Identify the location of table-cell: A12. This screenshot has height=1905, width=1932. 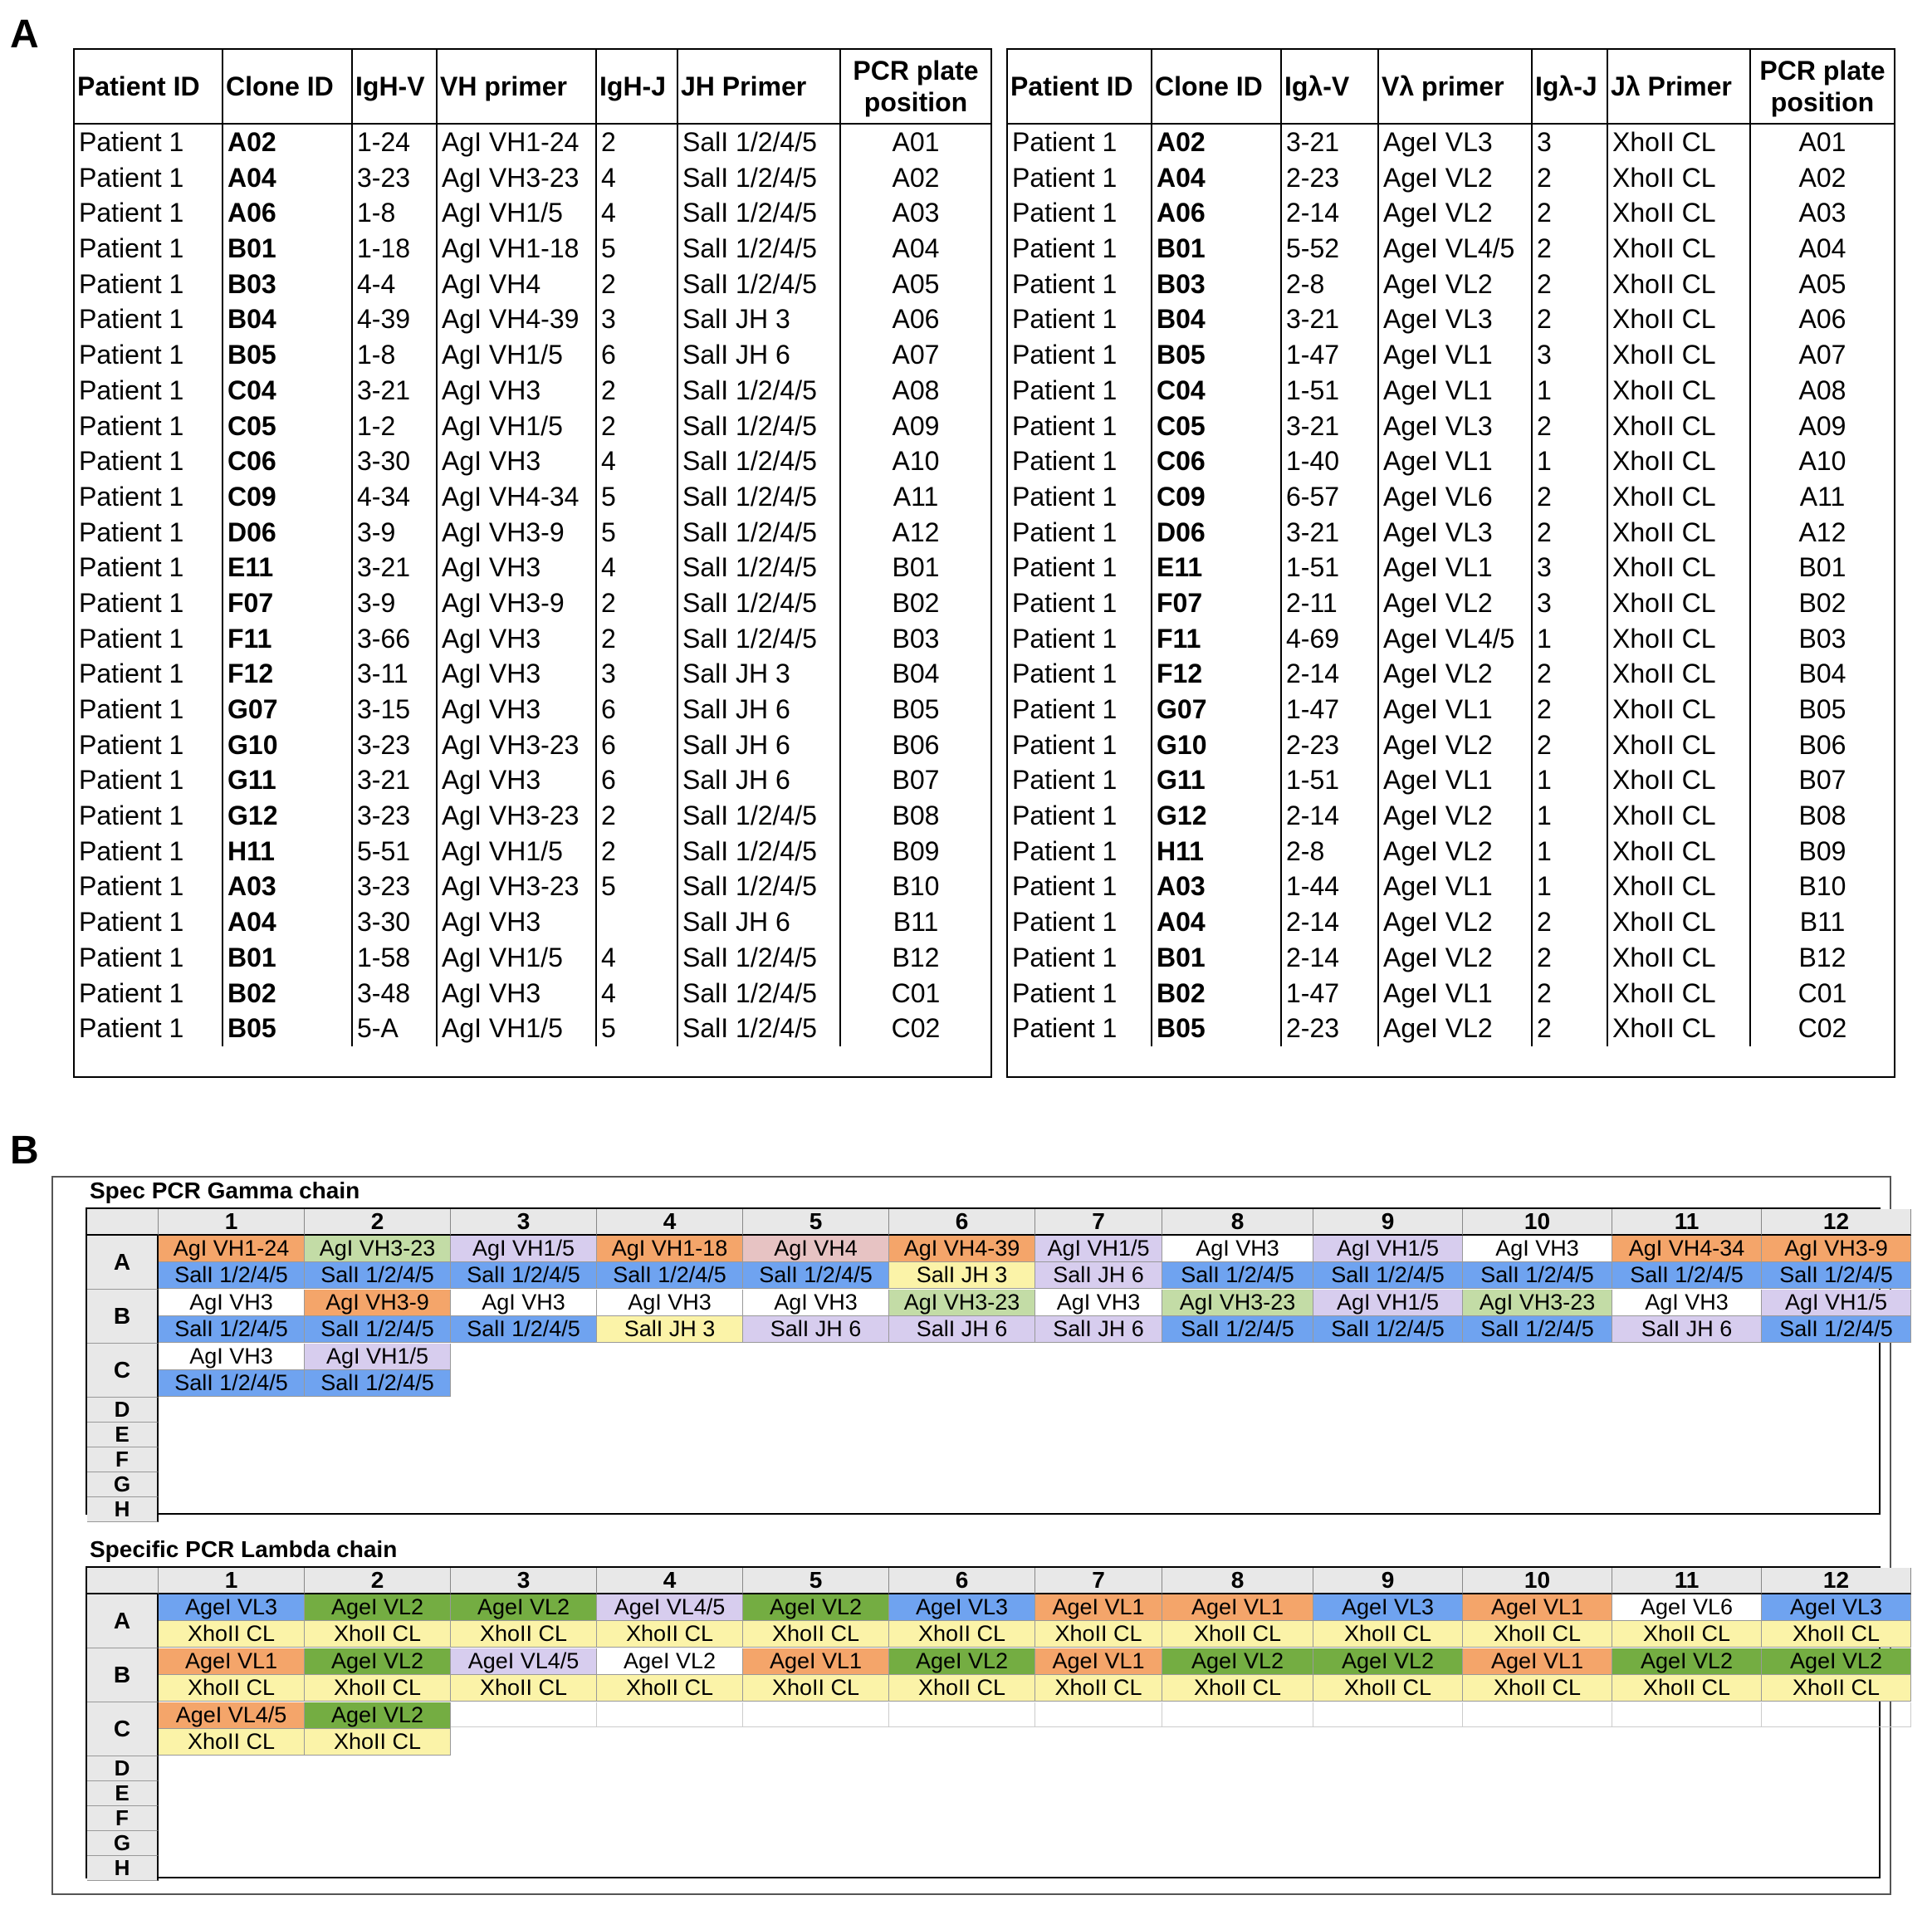
(914, 532).